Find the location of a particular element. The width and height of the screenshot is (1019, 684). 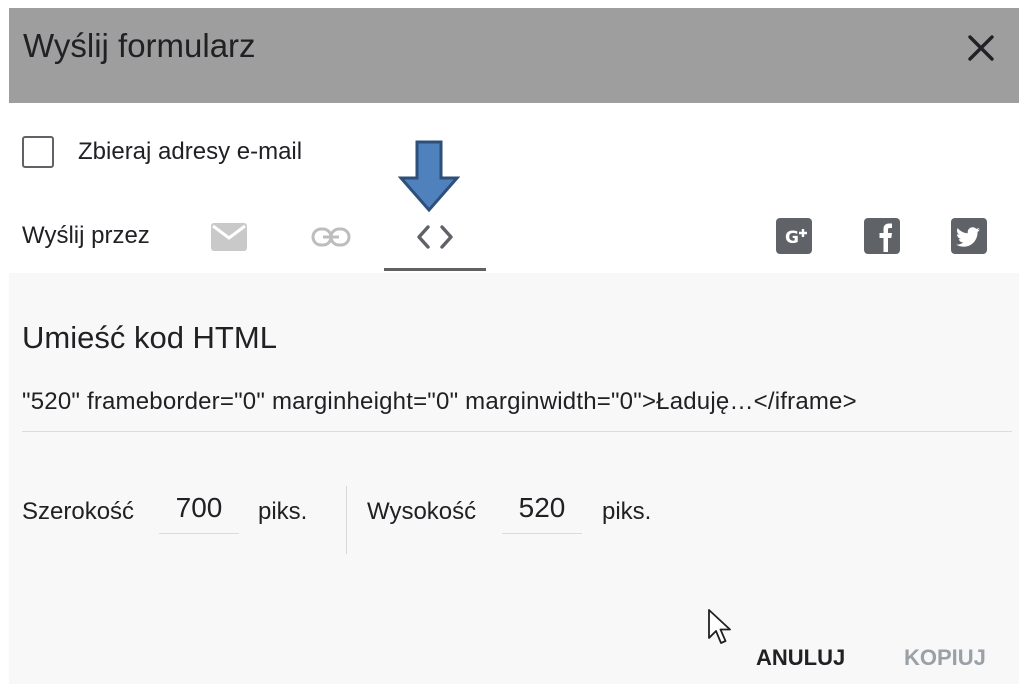

copy-button: KOPIUJ is located at coordinates (945, 658).